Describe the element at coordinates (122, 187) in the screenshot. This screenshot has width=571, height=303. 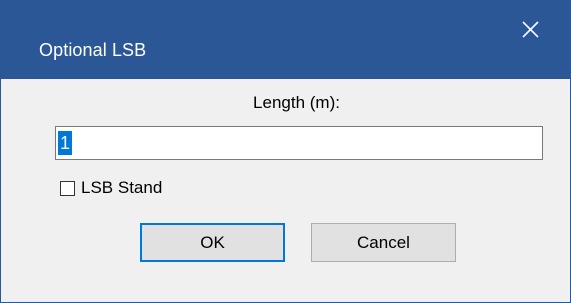
I see `lsb-stand-label: LSB Stand` at that location.